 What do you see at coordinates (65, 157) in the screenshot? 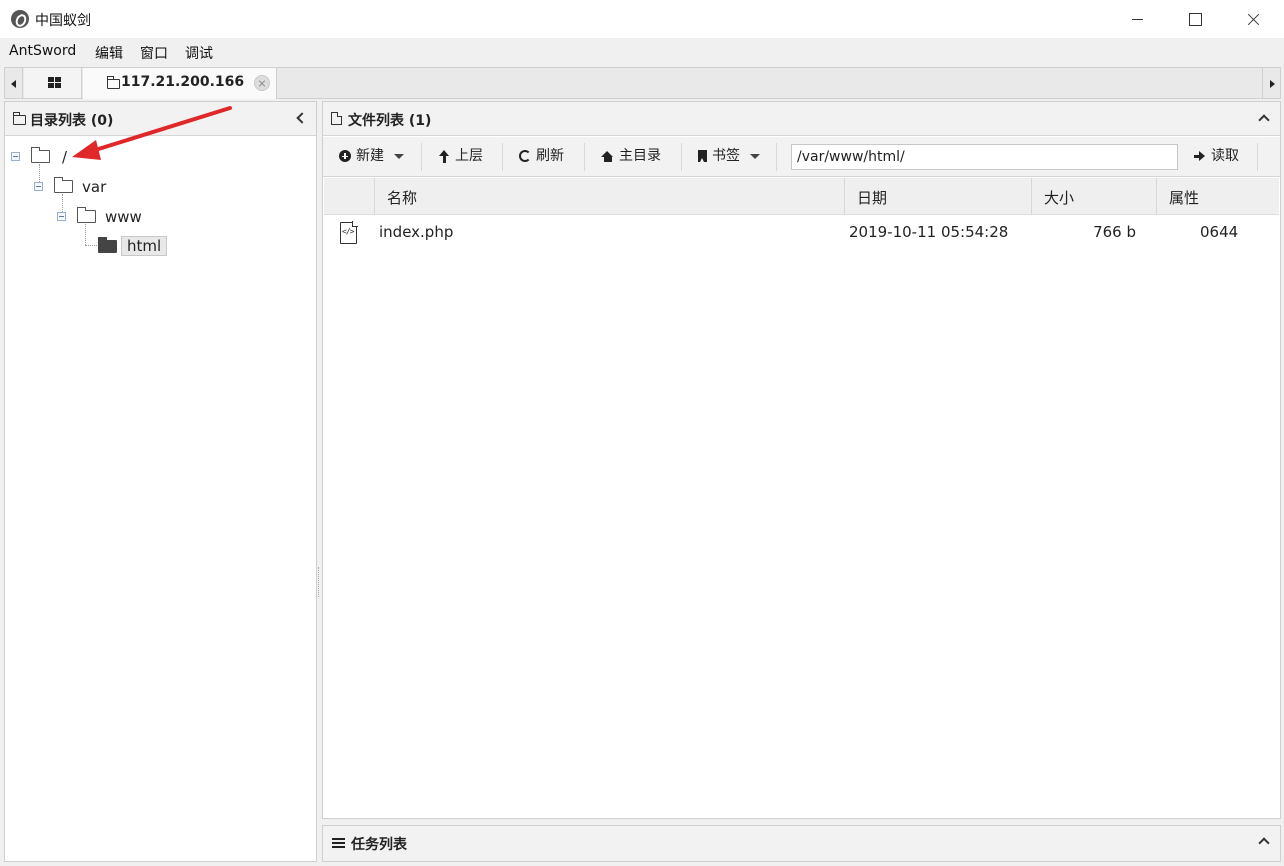
I see `tree-node-label: /` at bounding box center [65, 157].